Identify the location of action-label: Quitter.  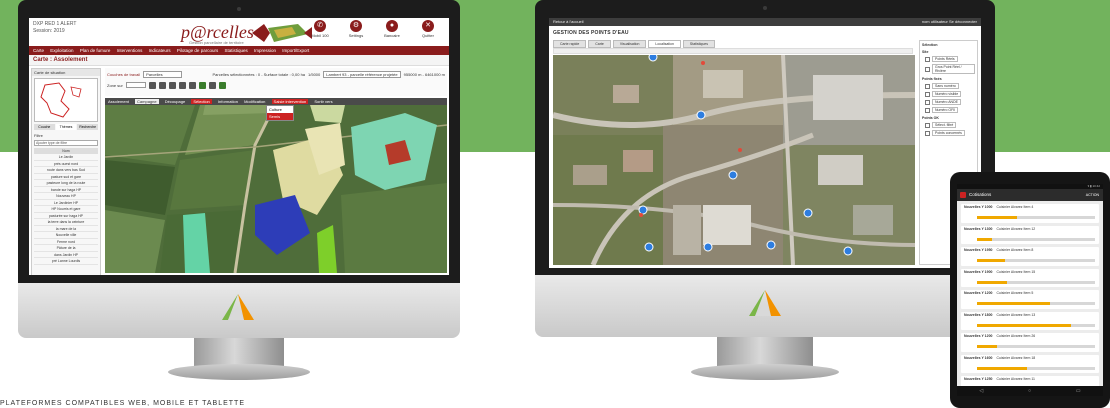
(427, 35).